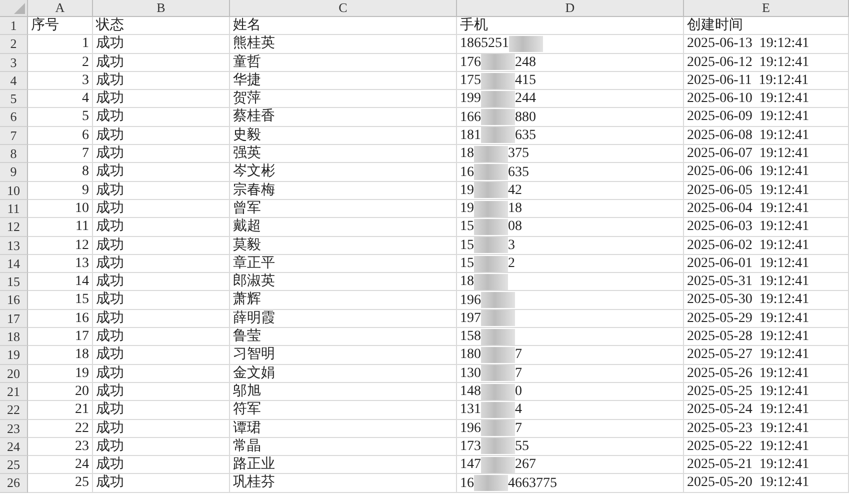 The width and height of the screenshot is (849, 500). What do you see at coordinates (766, 447) in the screenshot?
I see `table-cell: 2025-05-22 19:12:41` at bounding box center [766, 447].